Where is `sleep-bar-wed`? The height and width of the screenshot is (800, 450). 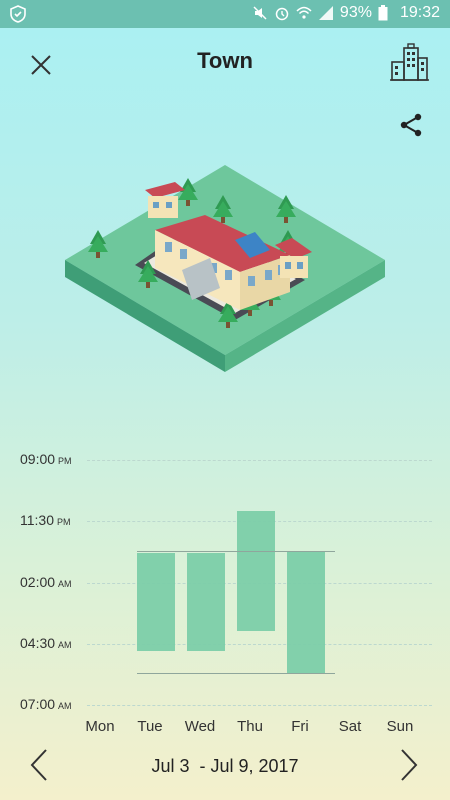
sleep-bar-wed is located at coordinates (206, 602).